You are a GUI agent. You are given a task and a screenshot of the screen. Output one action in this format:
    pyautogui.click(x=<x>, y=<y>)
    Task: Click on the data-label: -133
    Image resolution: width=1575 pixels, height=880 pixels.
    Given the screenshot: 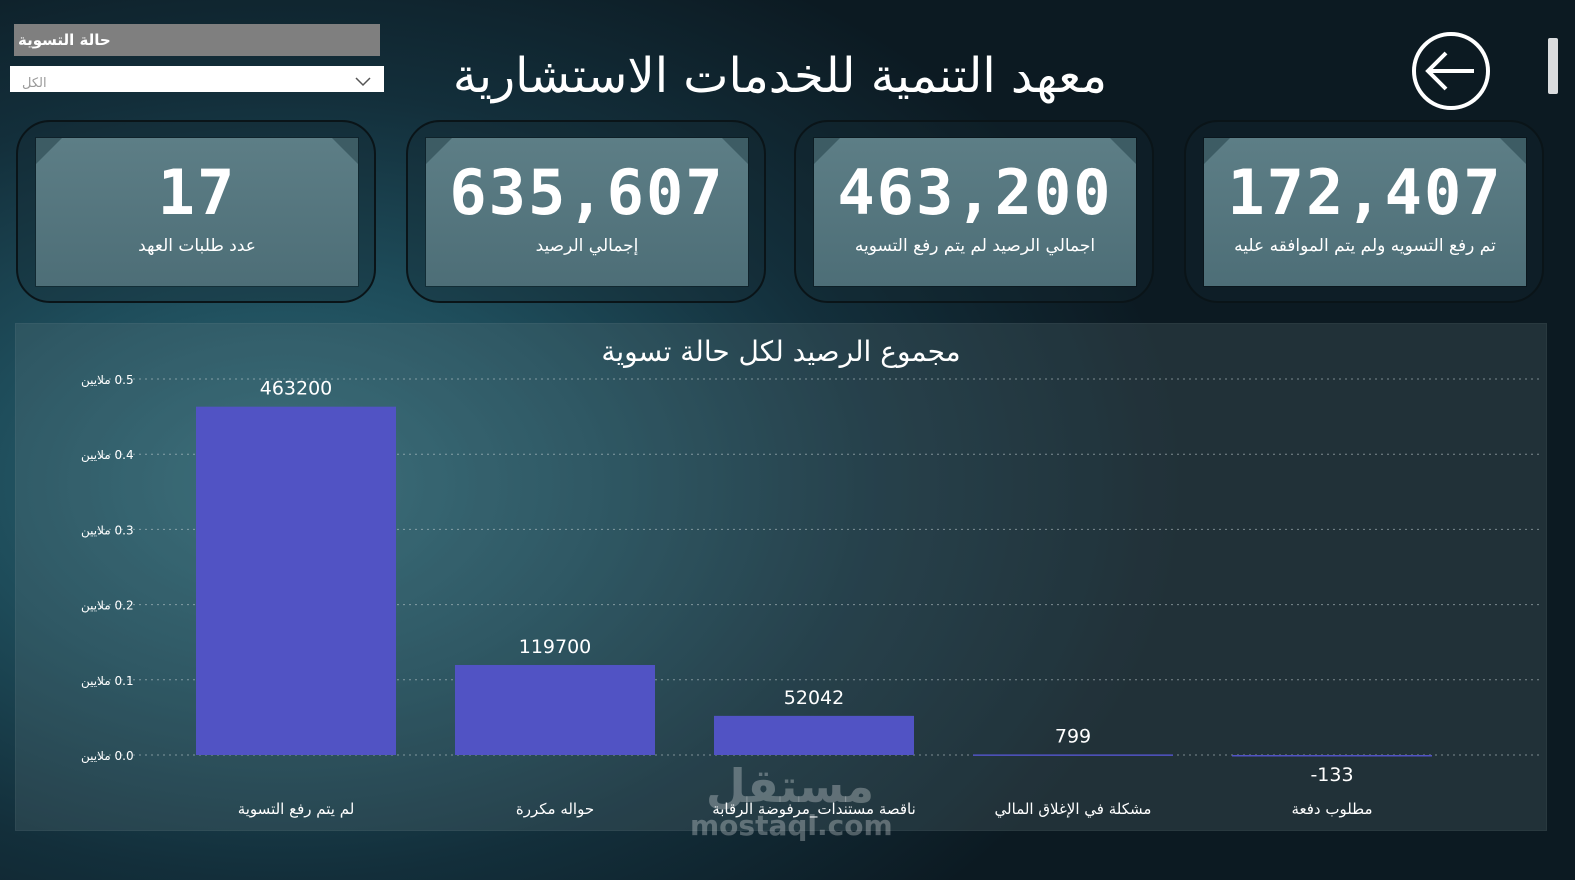 What is the action you would take?
    pyautogui.click(x=1331, y=775)
    